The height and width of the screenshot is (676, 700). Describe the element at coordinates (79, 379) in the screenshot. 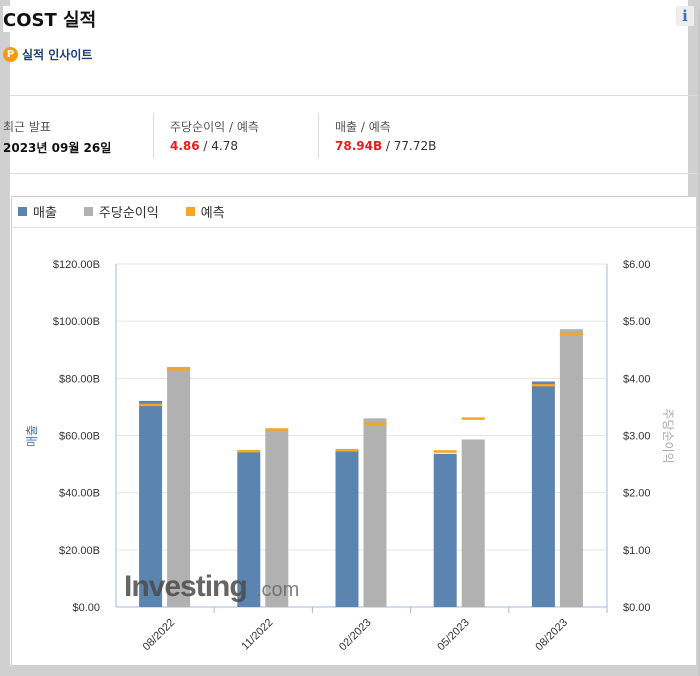

I see `y-tick-label-left: $80.00B` at that location.